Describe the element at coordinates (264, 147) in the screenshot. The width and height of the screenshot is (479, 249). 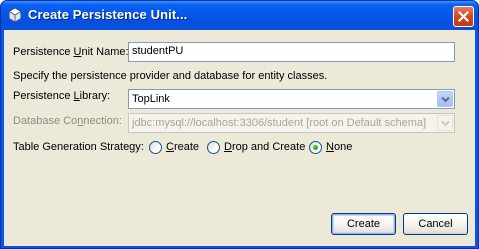
I see `strategy-option-drop-label: Drop and Create` at that location.